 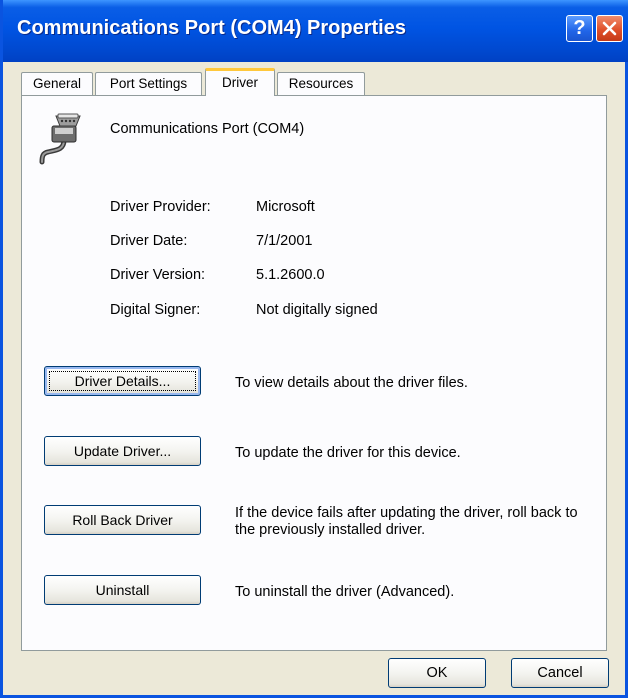 What do you see at coordinates (160, 207) in the screenshot?
I see `driver-provider-label: Driver Provider:` at bounding box center [160, 207].